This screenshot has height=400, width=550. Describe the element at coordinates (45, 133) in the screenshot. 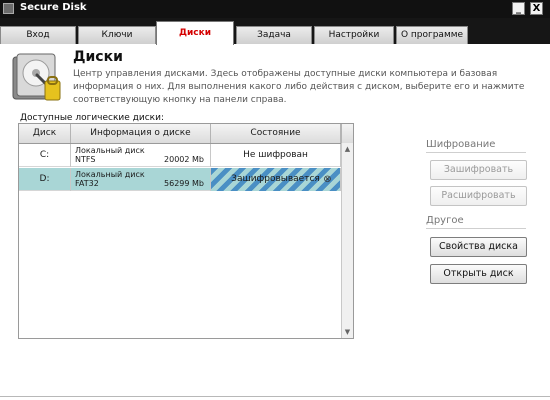

I see `column-header-disk: Диск` at that location.